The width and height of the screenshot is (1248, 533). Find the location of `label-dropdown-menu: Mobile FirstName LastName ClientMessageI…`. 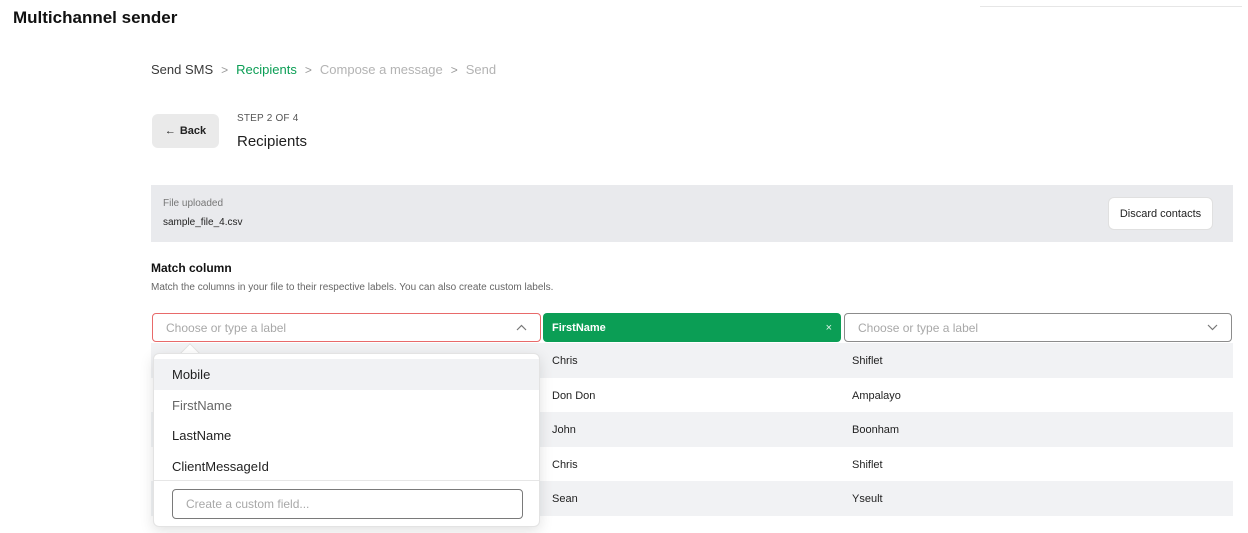

label-dropdown-menu: Mobile FirstName LastName ClientMessageI… is located at coordinates (346, 440).